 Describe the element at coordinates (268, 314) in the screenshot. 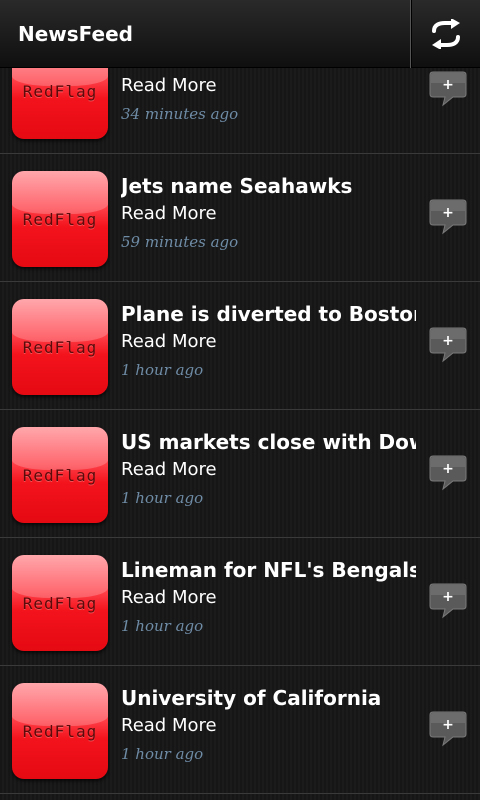

I see `news-headline: Plane is diverted to Boston's` at that location.